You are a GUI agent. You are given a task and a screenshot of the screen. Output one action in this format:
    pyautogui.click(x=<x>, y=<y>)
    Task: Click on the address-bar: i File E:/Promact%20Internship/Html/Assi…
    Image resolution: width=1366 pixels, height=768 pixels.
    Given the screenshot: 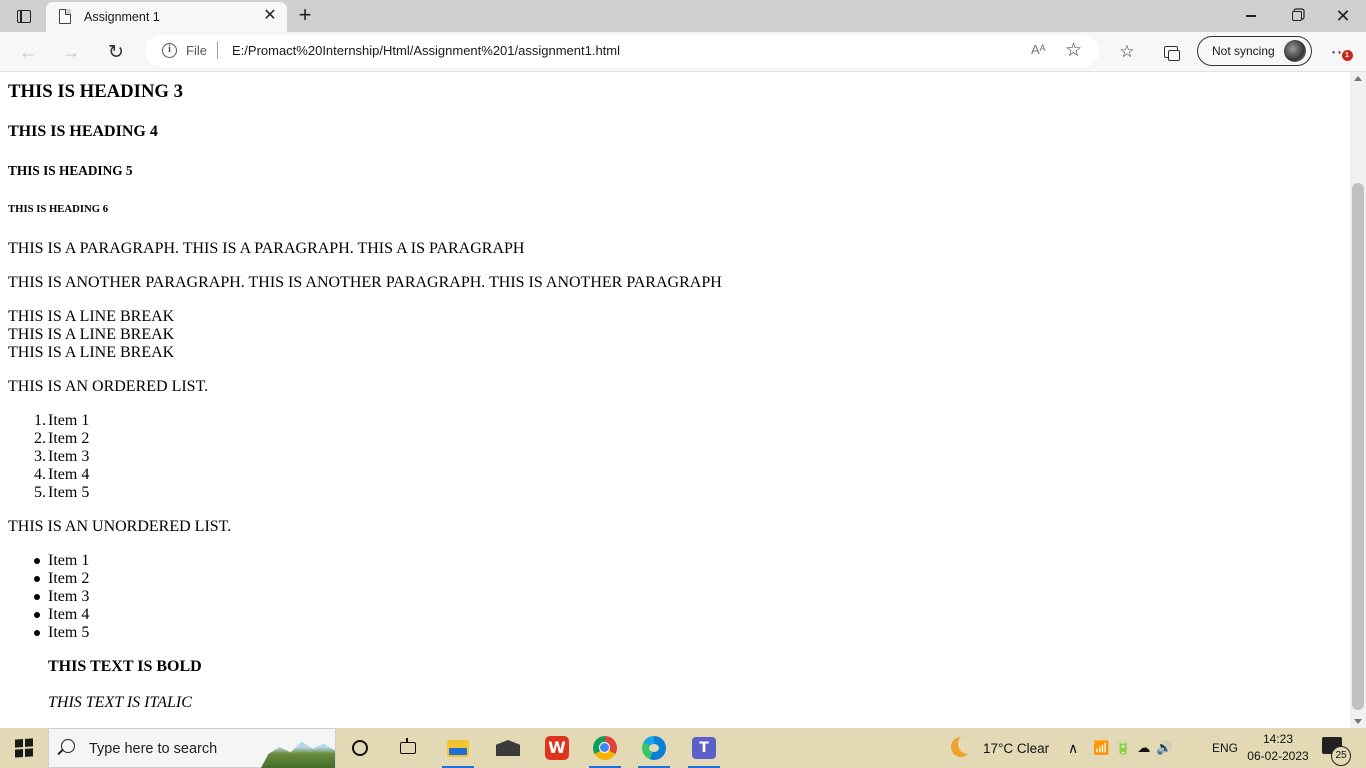 What is the action you would take?
    pyautogui.click(x=622, y=51)
    